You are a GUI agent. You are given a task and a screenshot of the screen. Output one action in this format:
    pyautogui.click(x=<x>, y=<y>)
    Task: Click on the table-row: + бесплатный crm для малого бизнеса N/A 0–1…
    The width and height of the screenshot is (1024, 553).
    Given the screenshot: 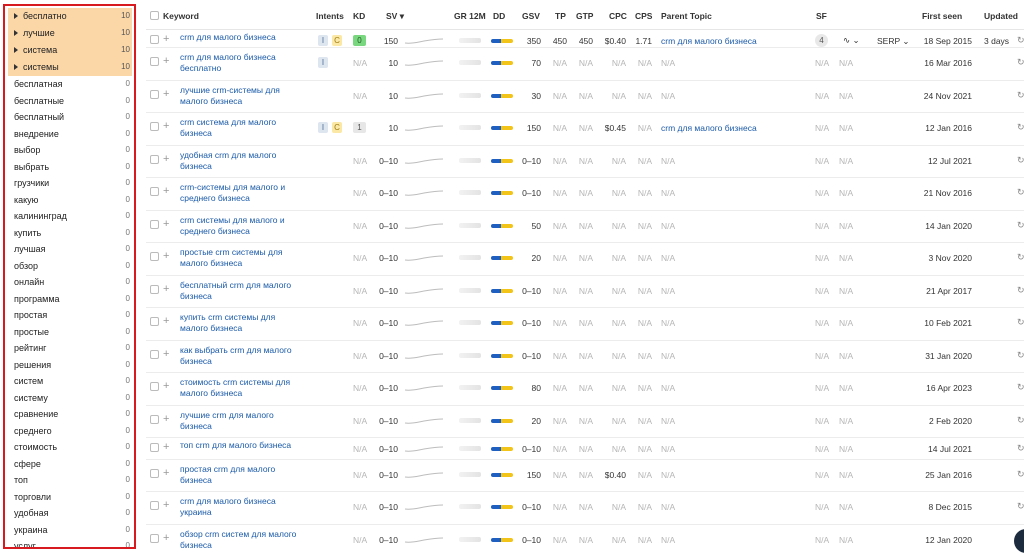 What is the action you would take?
    pyautogui.click(x=585, y=292)
    